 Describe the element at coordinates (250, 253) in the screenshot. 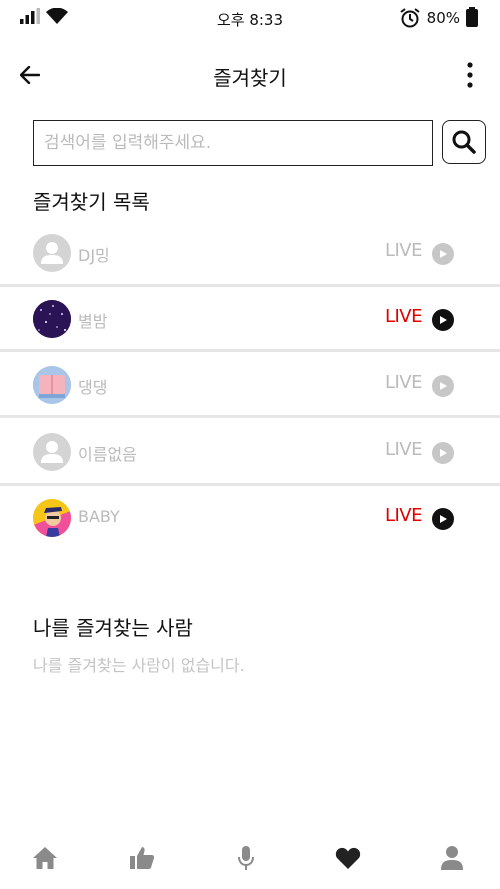

I see `favorite-item-djming: DJ밍 LIVE` at that location.